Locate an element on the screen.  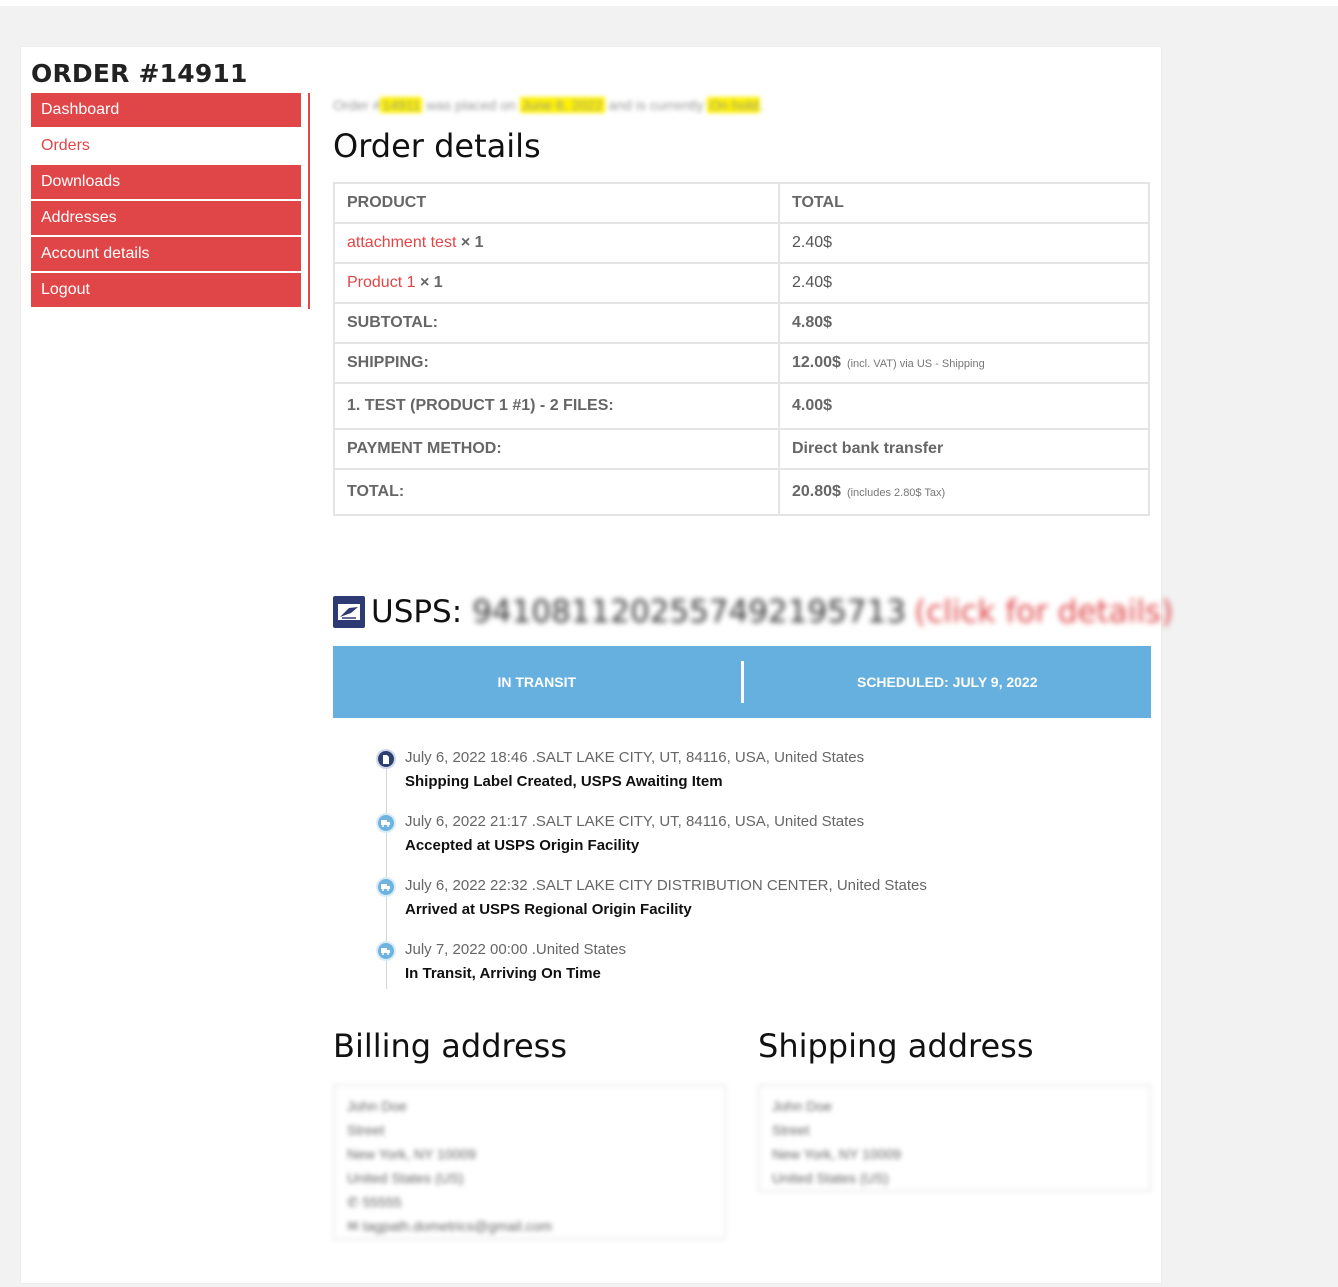
tracking-details-link: (click for details) is located at coordinates (1043, 612).